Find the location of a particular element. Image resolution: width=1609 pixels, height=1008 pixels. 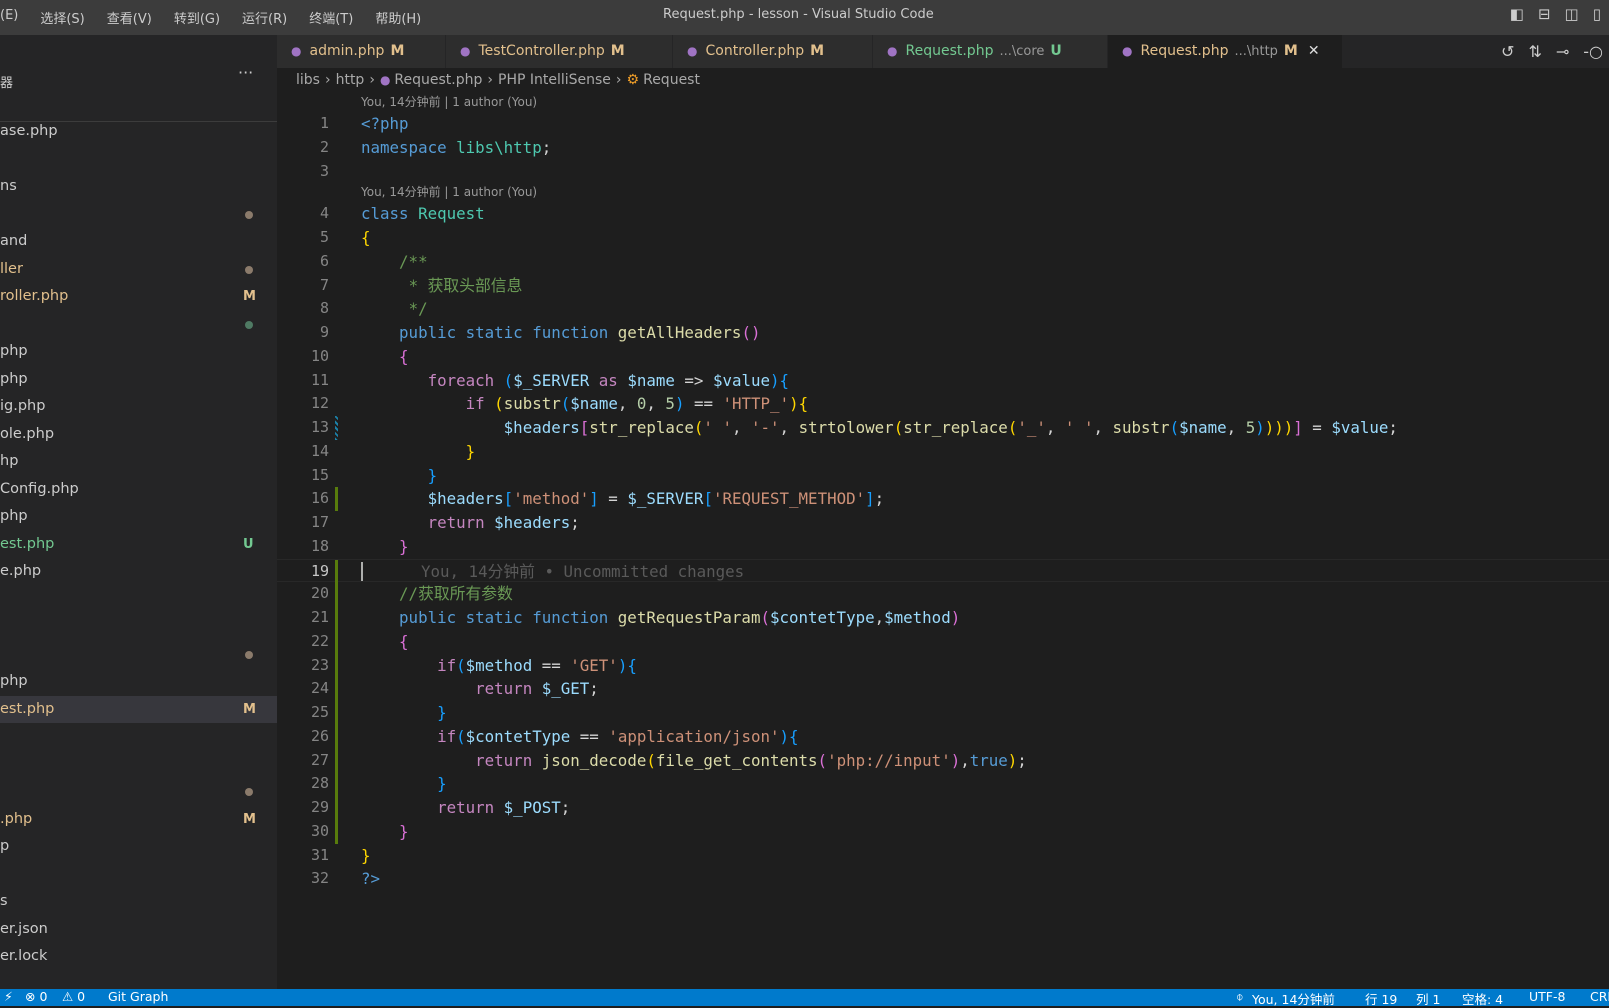

code-line: 23 if($method == 'GET'){ is located at coordinates (943, 665).